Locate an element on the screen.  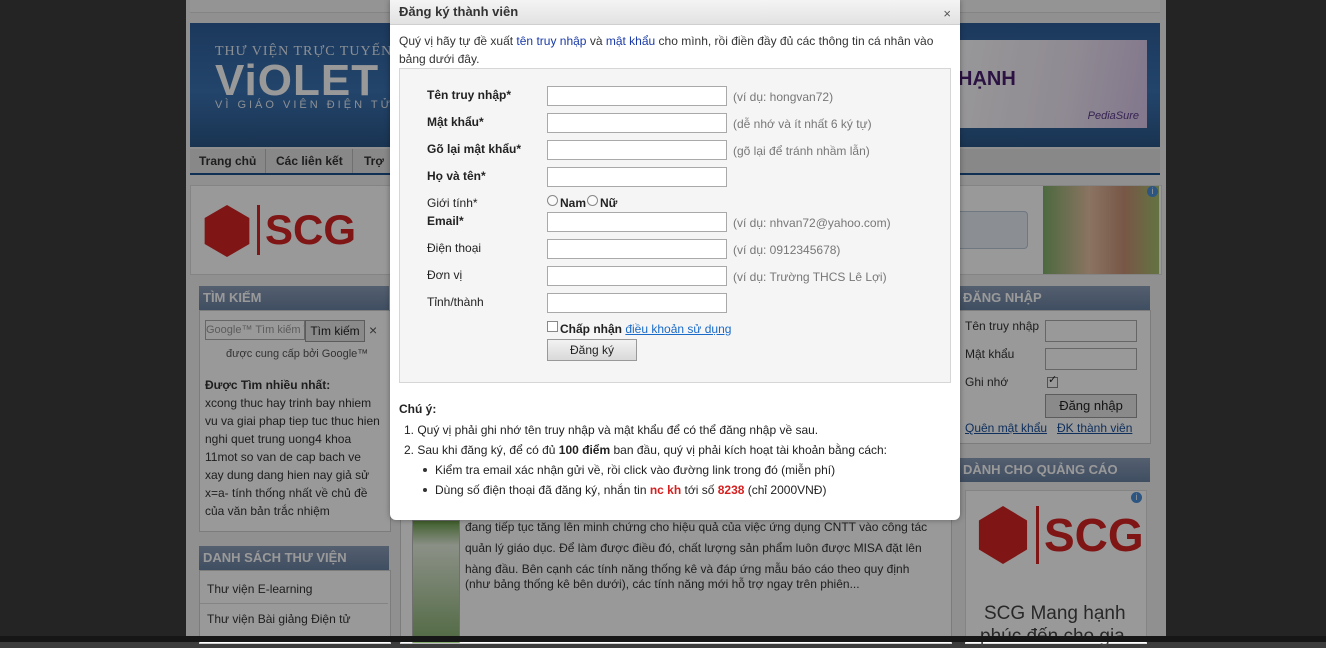
close-icon: × is located at coordinates (947, 13).